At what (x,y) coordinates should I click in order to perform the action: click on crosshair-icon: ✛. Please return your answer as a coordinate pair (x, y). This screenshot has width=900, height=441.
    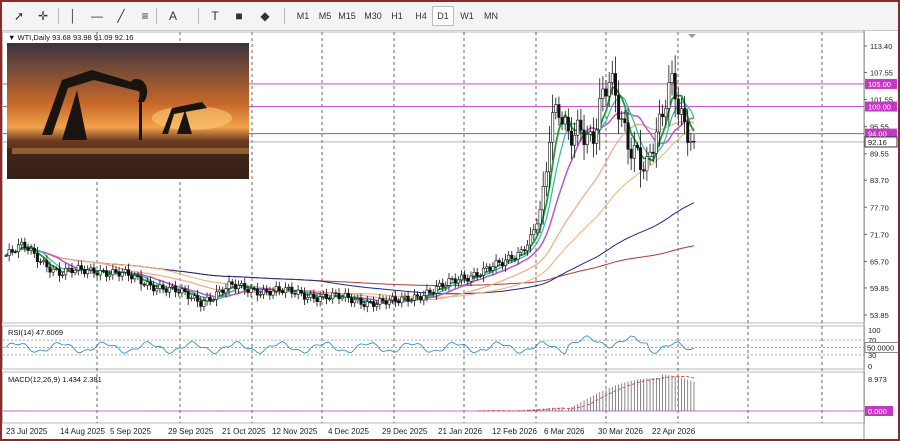
    Looking at the image, I should click on (43, 16).